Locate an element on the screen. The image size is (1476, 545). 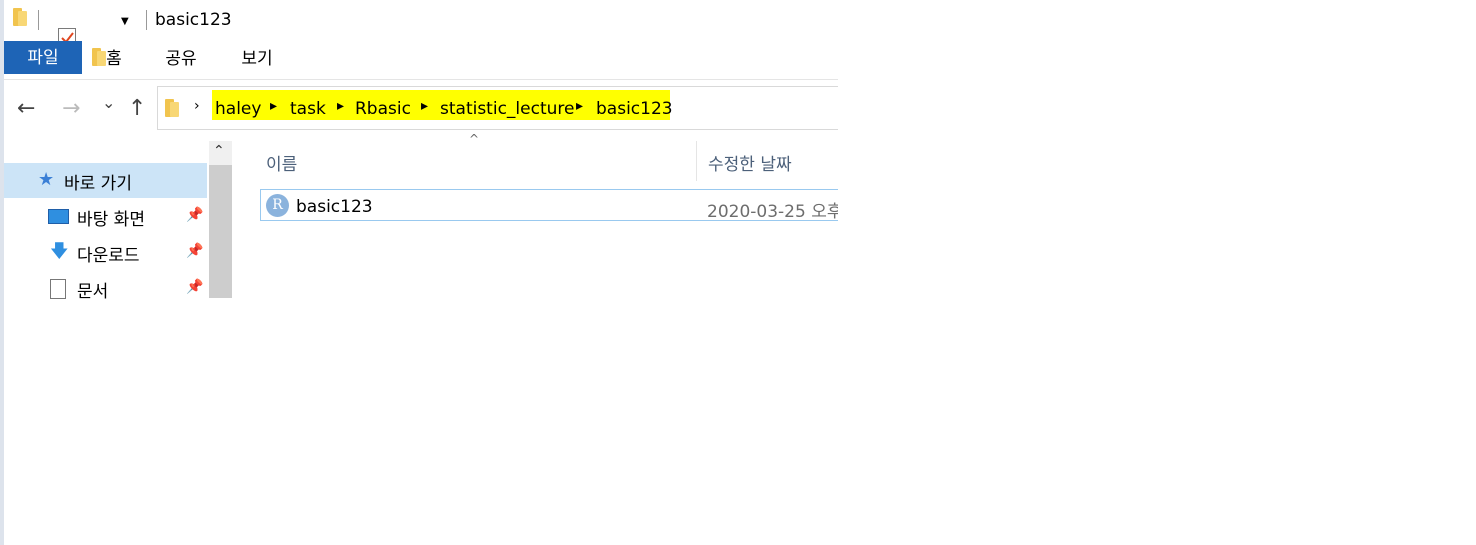
customize-dropdown-icon: ▼ is located at coordinates (125, 22).